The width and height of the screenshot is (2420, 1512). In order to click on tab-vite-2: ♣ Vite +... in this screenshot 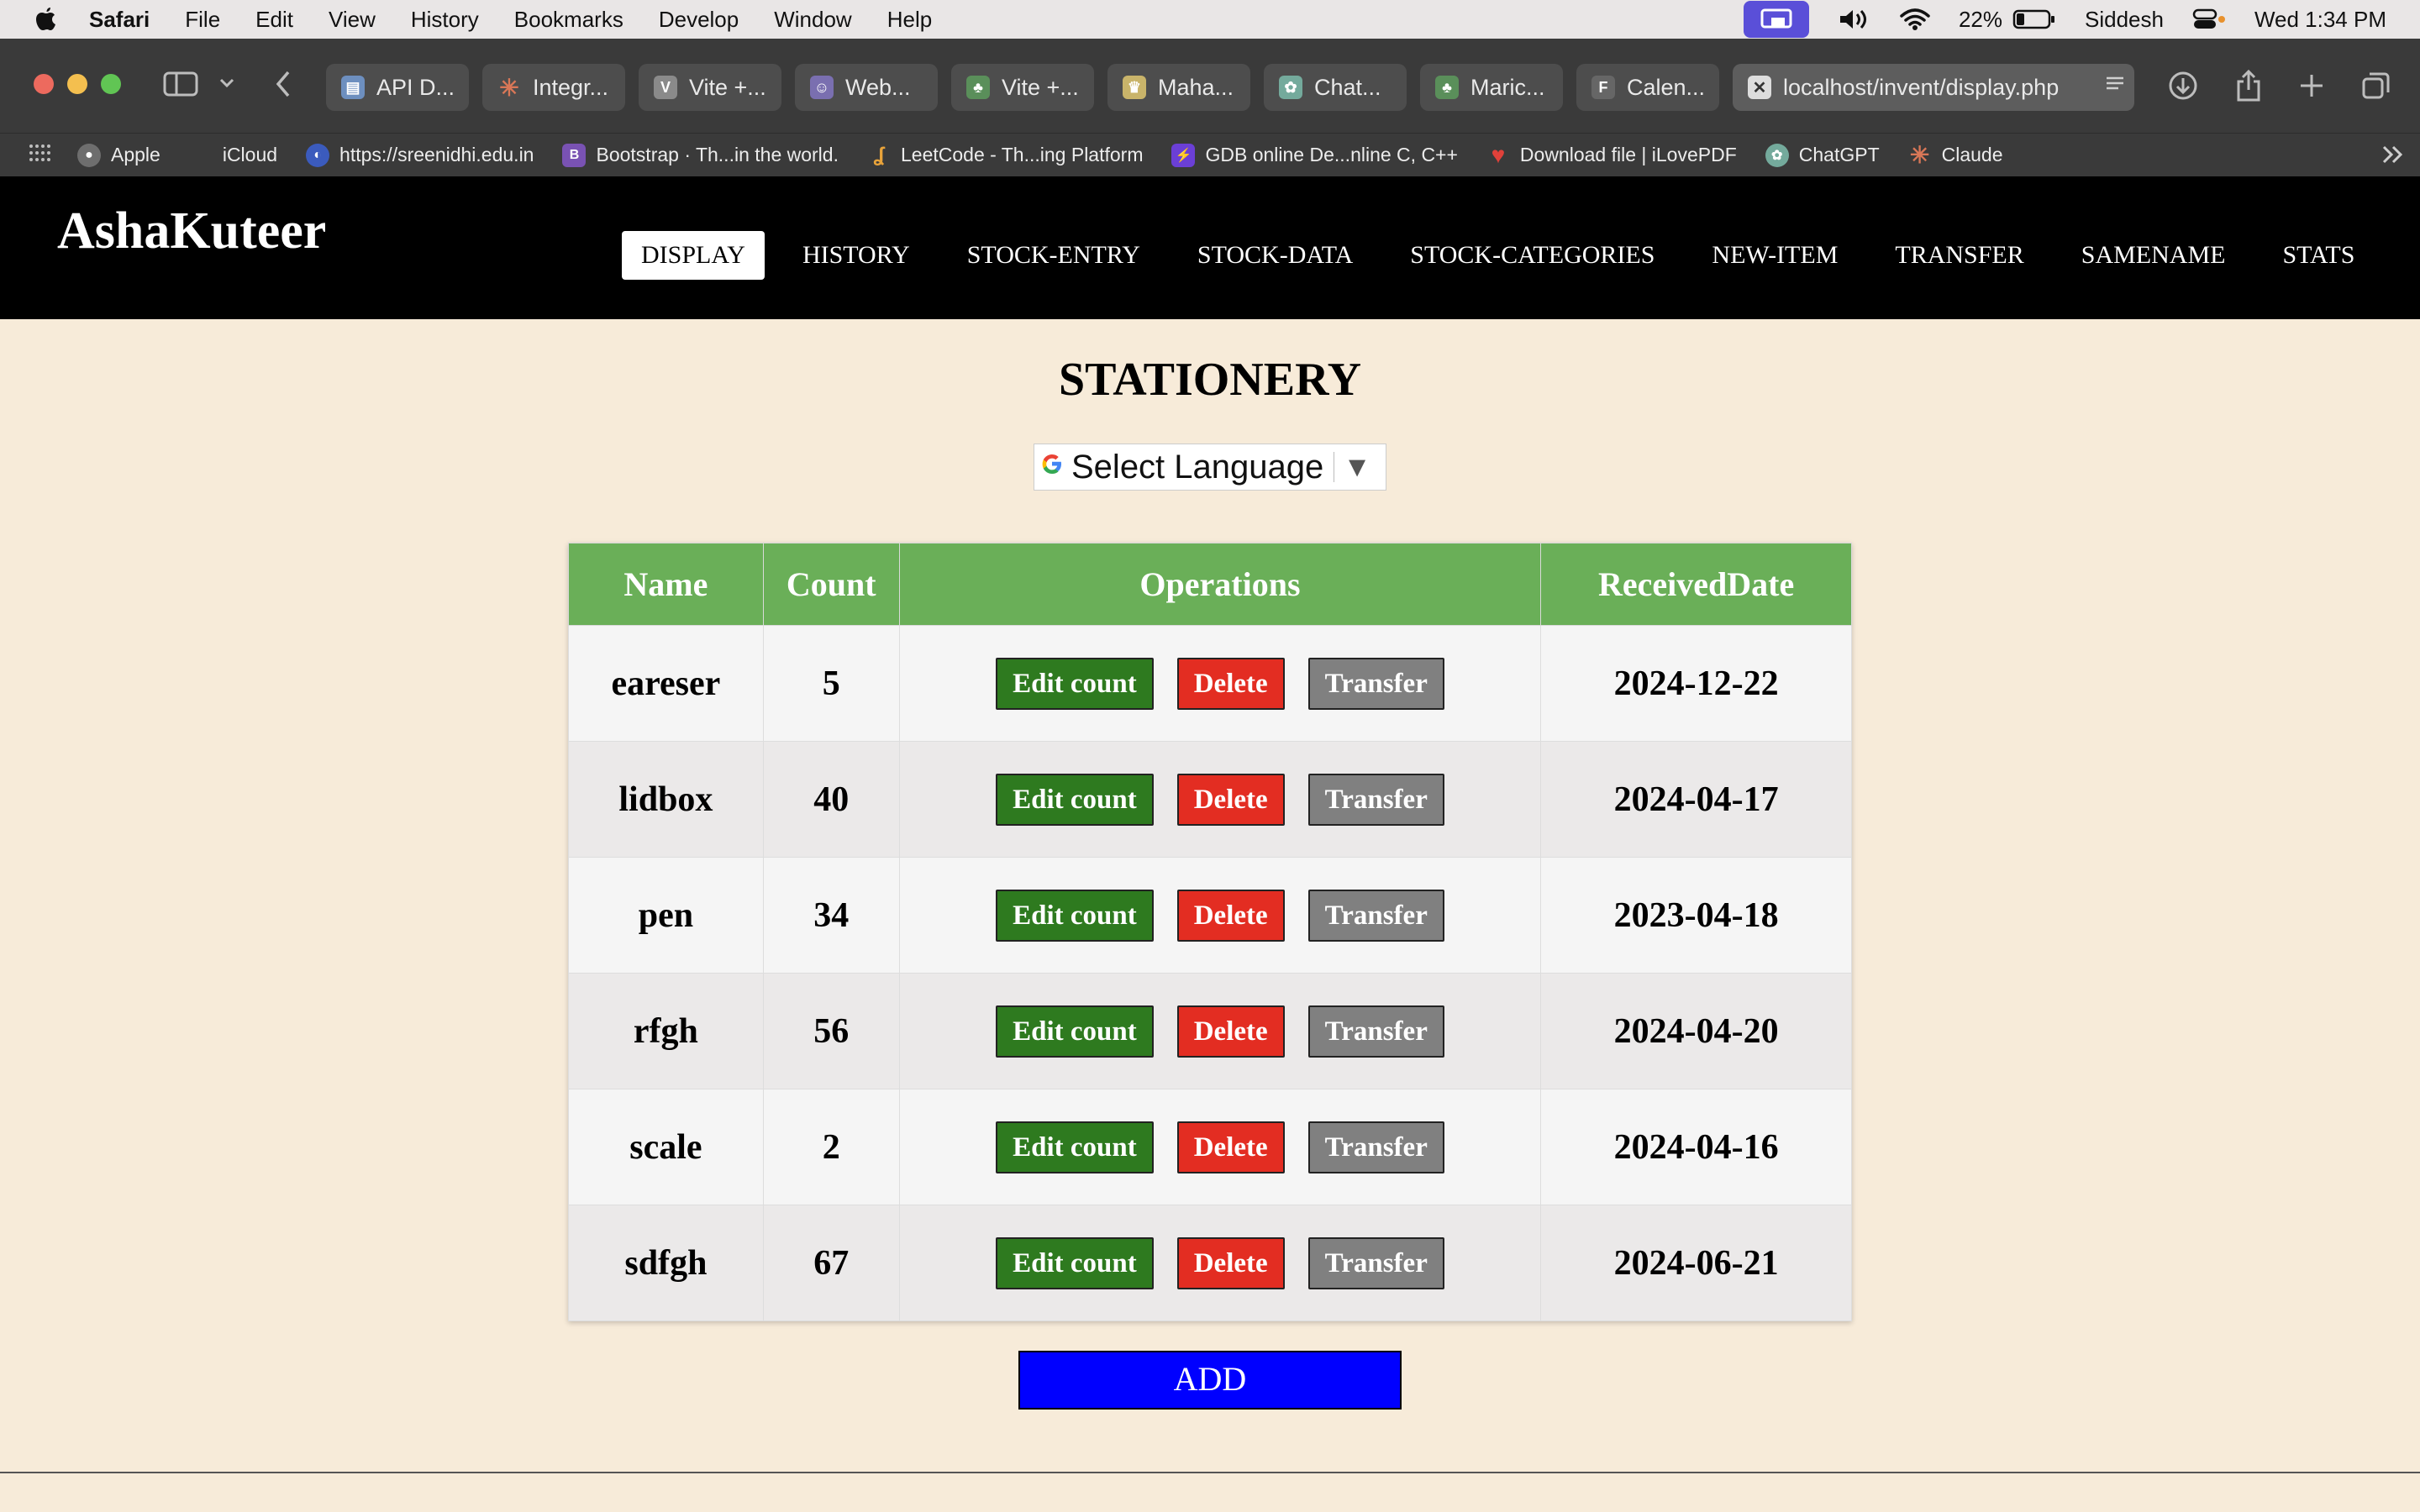, I will do `click(1022, 87)`.